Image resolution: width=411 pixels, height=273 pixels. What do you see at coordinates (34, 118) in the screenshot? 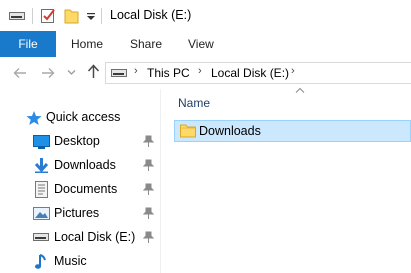
I see `star-icon` at bounding box center [34, 118].